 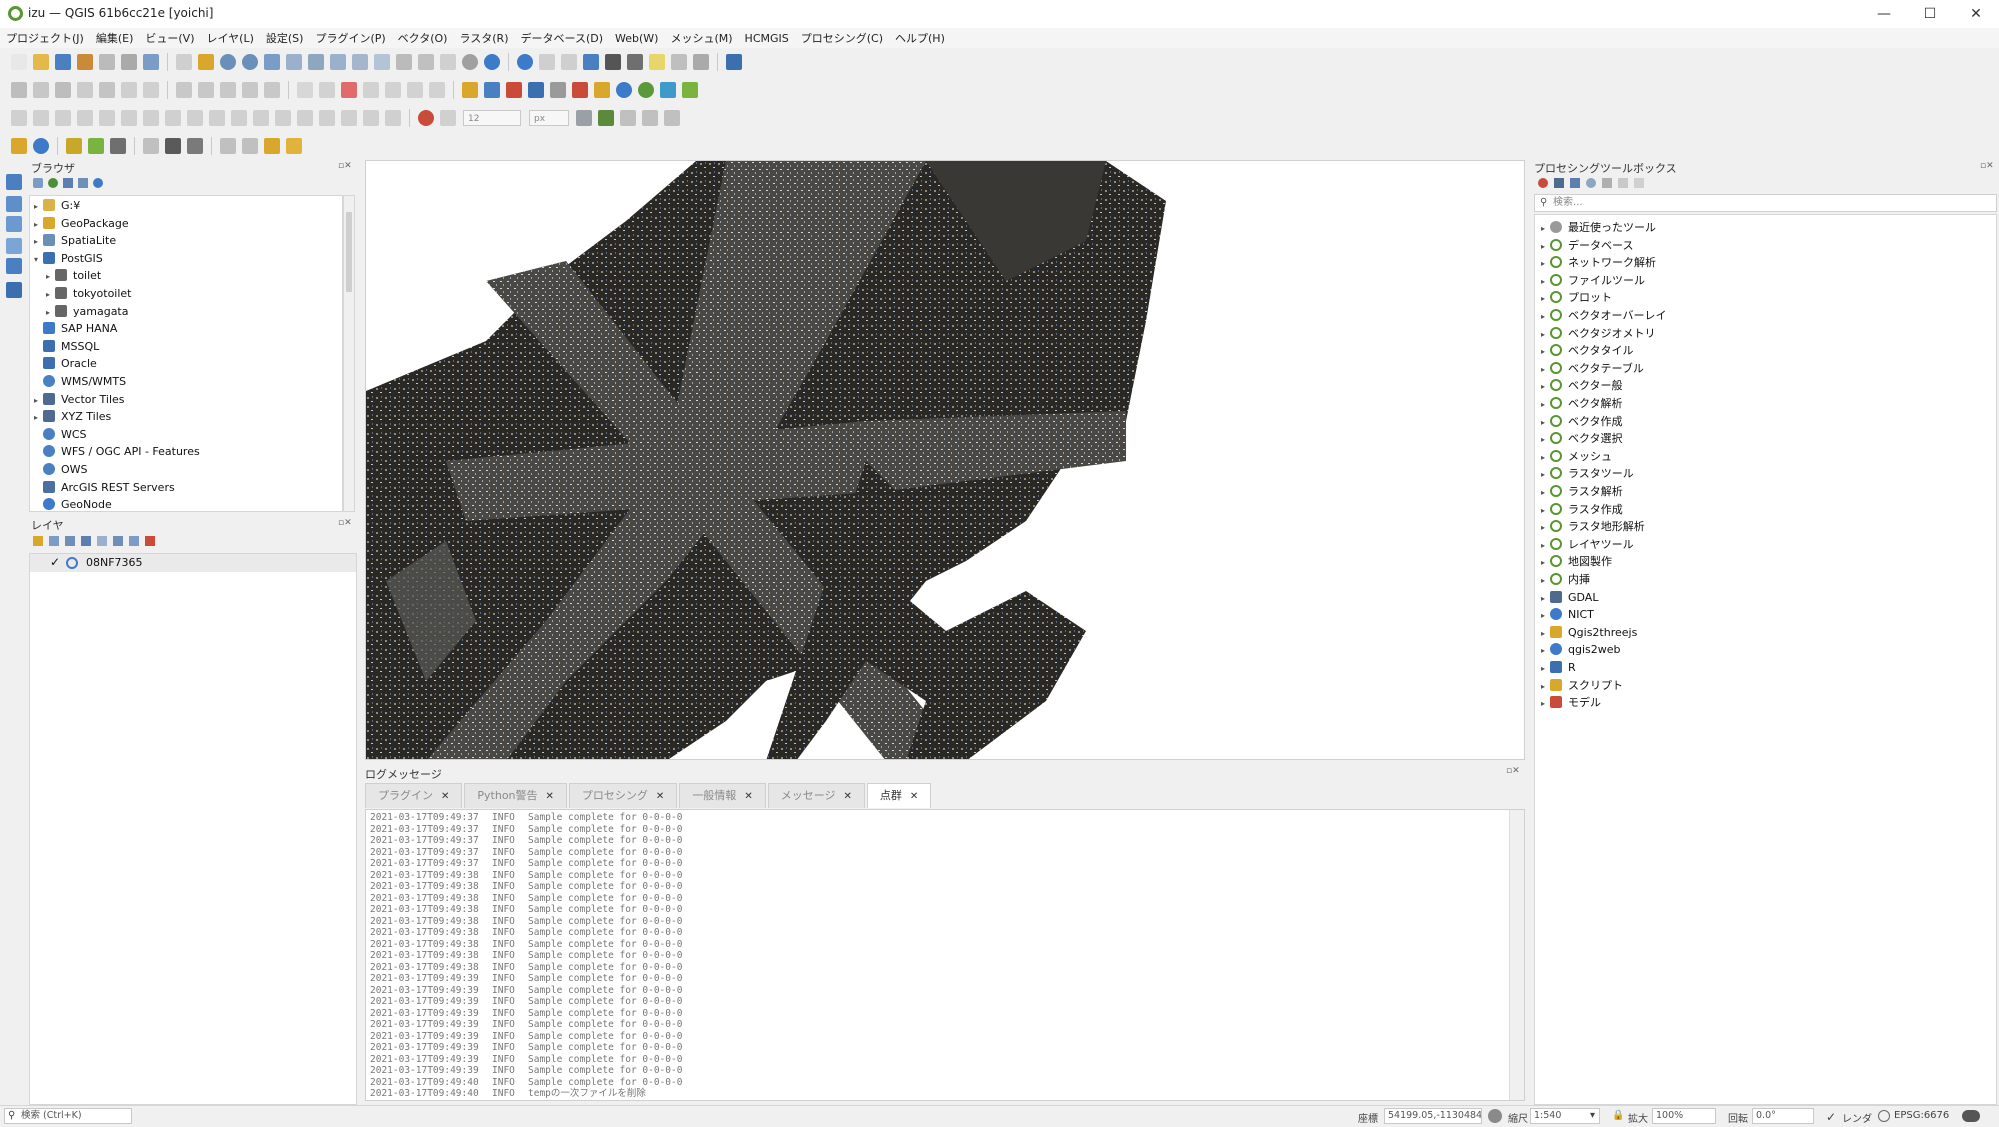 I want to click on print-layout-icon, so click(x=107, y=62).